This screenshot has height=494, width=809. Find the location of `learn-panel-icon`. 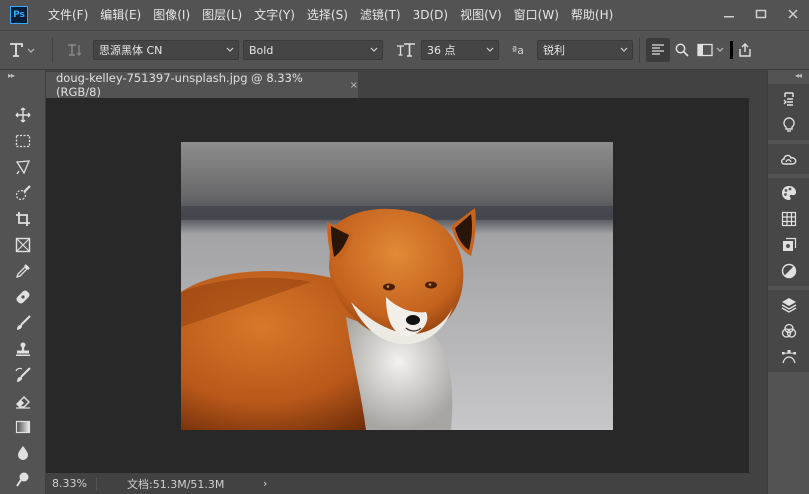

learn-panel-icon is located at coordinates (789, 124).